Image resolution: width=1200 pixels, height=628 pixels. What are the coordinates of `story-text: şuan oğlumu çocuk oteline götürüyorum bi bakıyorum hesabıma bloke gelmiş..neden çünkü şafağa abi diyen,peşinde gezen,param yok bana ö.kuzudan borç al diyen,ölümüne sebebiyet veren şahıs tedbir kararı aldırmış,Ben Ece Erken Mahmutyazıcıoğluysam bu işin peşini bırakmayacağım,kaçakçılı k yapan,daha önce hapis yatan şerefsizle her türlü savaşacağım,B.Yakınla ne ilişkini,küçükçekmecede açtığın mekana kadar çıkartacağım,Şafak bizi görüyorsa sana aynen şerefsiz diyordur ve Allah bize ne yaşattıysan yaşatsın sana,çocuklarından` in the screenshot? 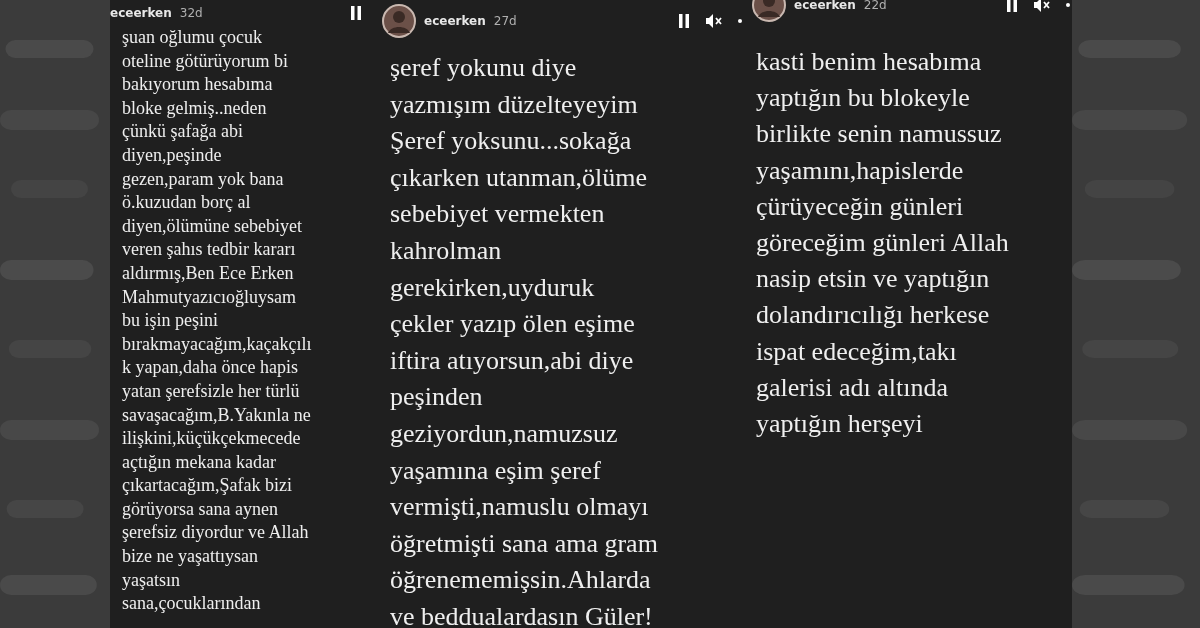 It's located at (217, 321).